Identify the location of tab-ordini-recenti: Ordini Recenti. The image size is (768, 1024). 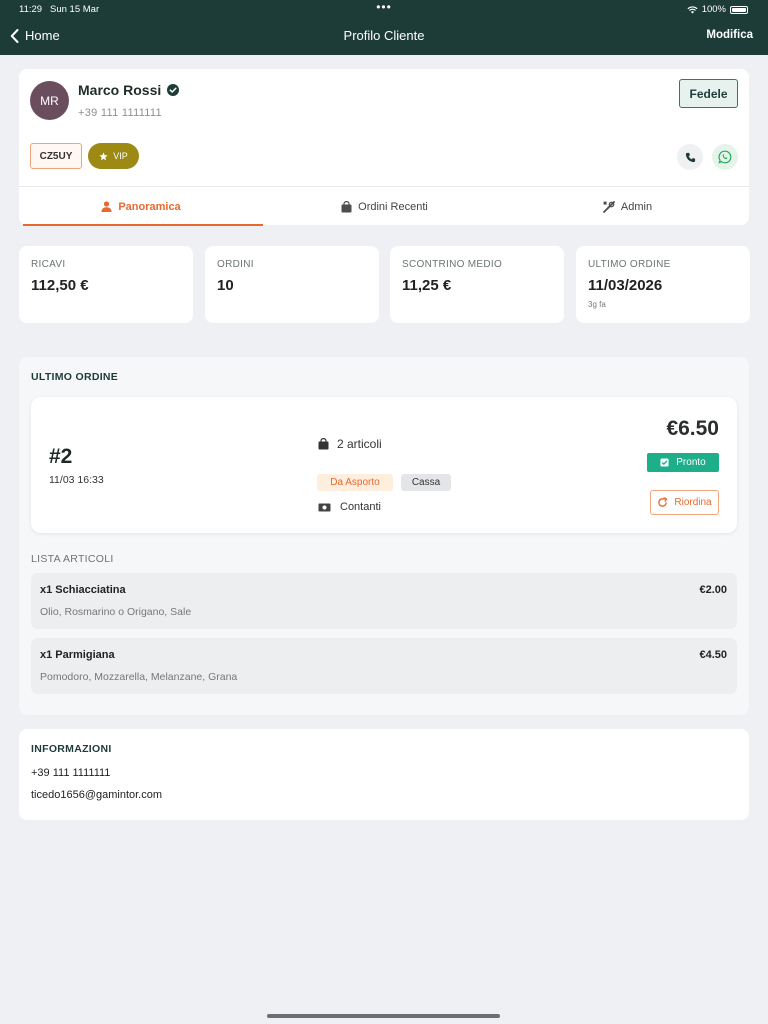
(384, 206).